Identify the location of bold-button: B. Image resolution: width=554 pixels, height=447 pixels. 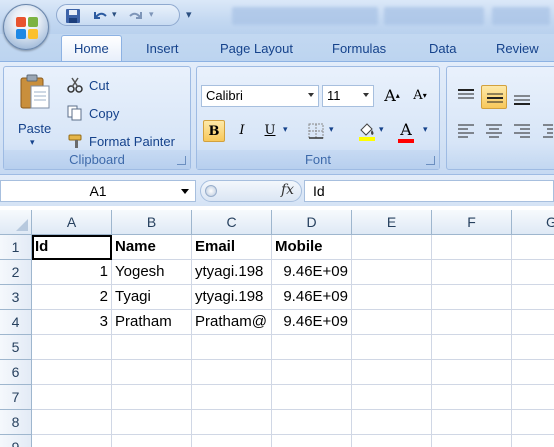
(214, 131).